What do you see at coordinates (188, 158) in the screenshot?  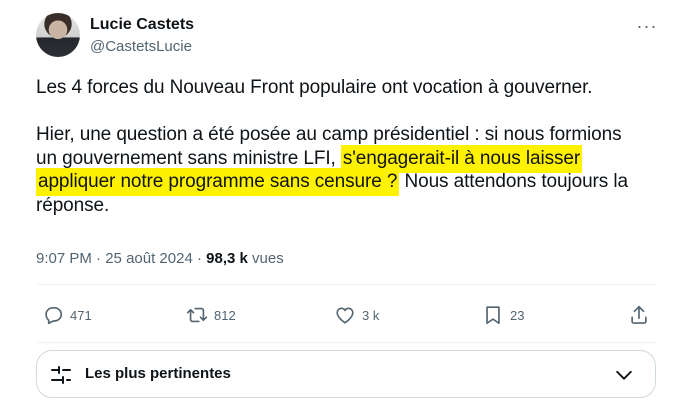 I see `tweet-text-plain: un gouvernement sans ministre LFI,` at bounding box center [188, 158].